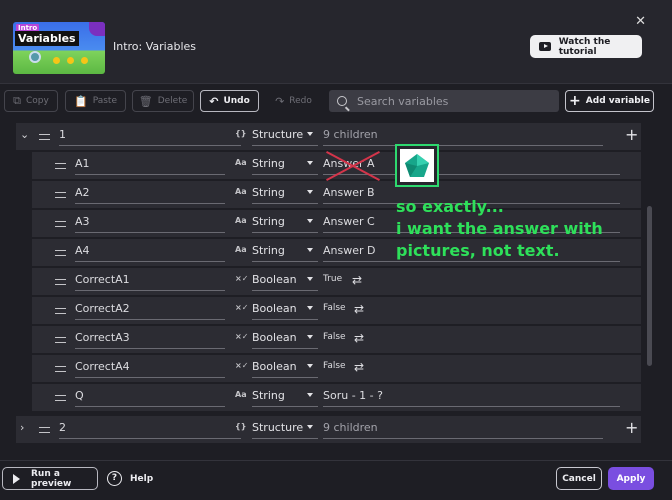  Describe the element at coordinates (150, 308) in the screenshot. I see `variable-name-field: CorrectA2` at that location.